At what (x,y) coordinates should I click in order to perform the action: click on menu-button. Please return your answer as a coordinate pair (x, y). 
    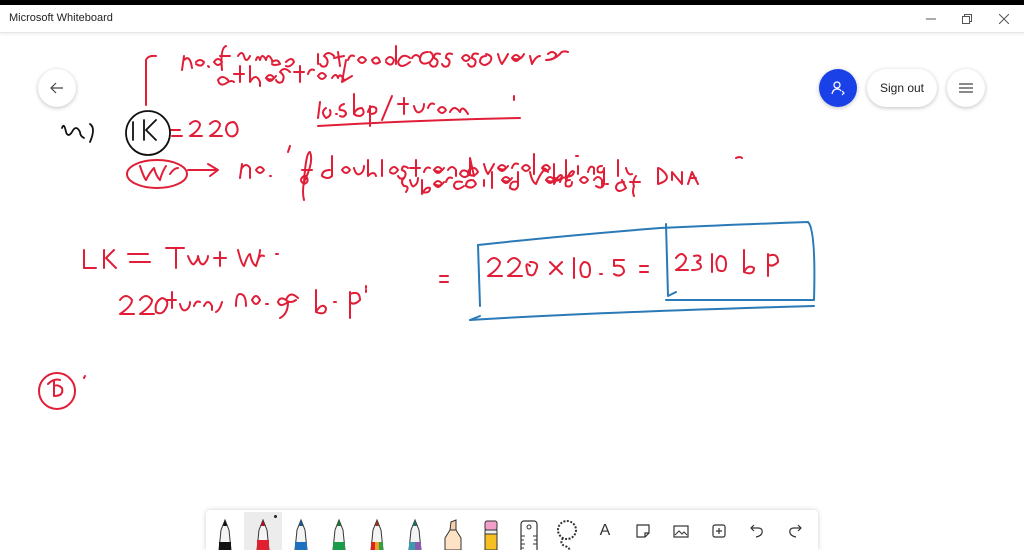
    Looking at the image, I should click on (966, 88).